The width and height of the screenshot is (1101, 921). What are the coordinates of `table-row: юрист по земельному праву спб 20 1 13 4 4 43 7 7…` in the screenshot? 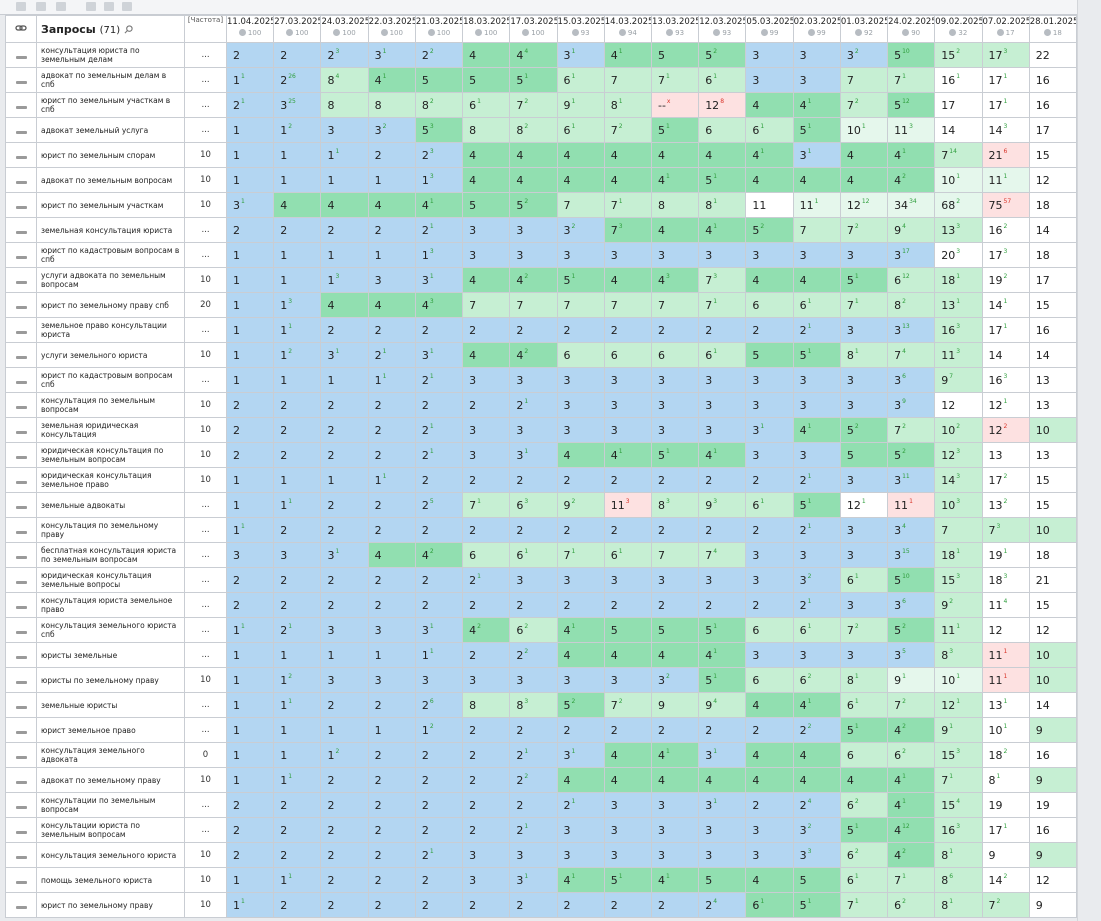 It's located at (541, 305).